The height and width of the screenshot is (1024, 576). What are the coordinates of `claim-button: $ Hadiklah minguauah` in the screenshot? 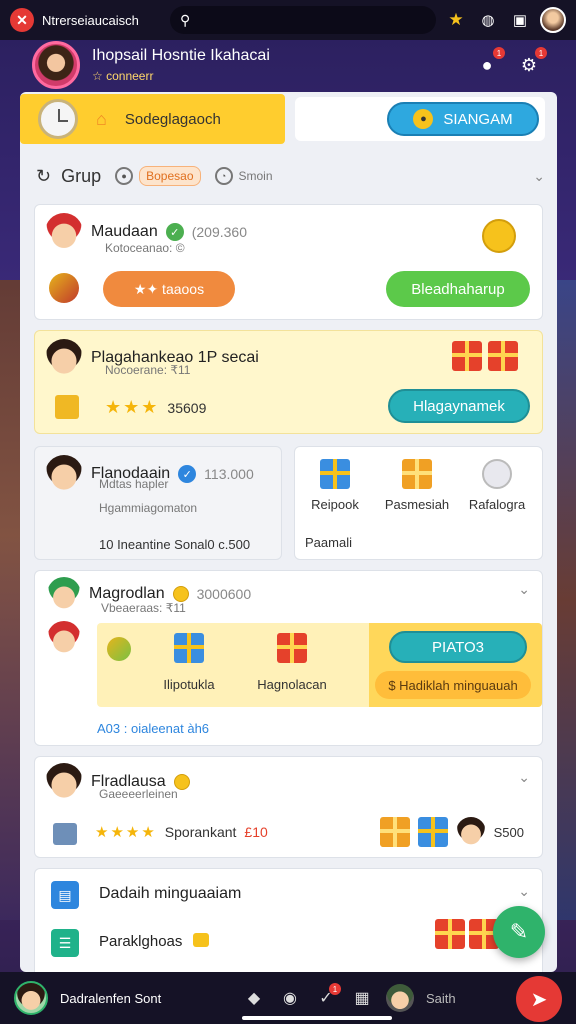 It's located at (453, 685).